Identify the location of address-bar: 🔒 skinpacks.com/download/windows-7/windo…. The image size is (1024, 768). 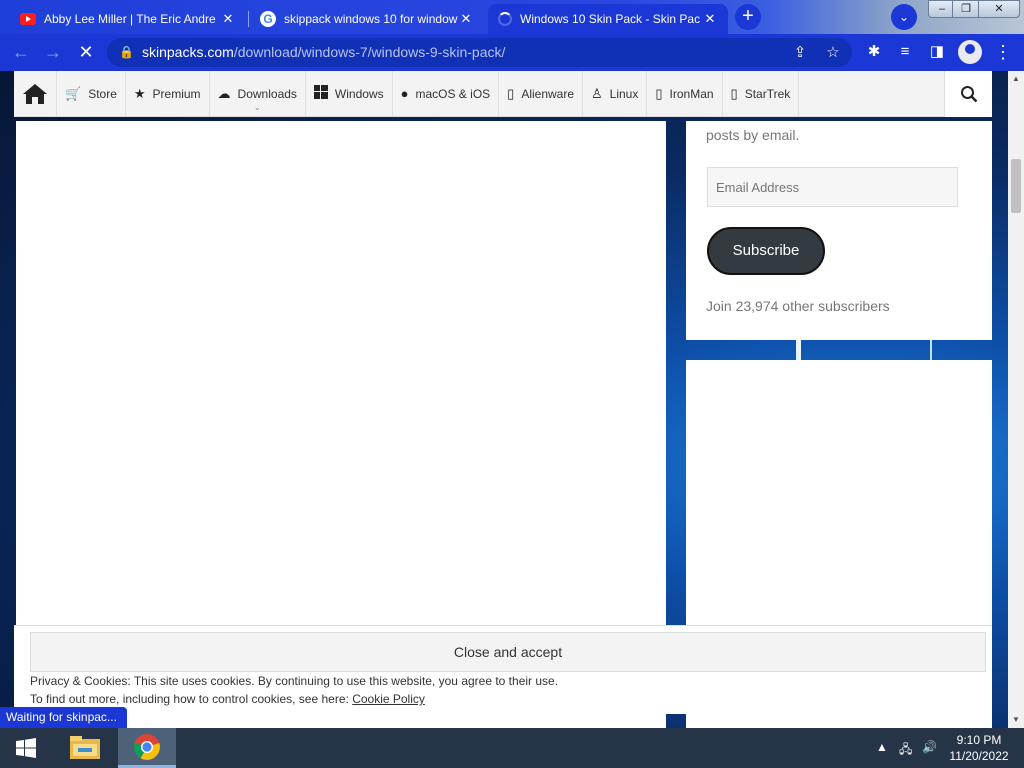
(479, 52).